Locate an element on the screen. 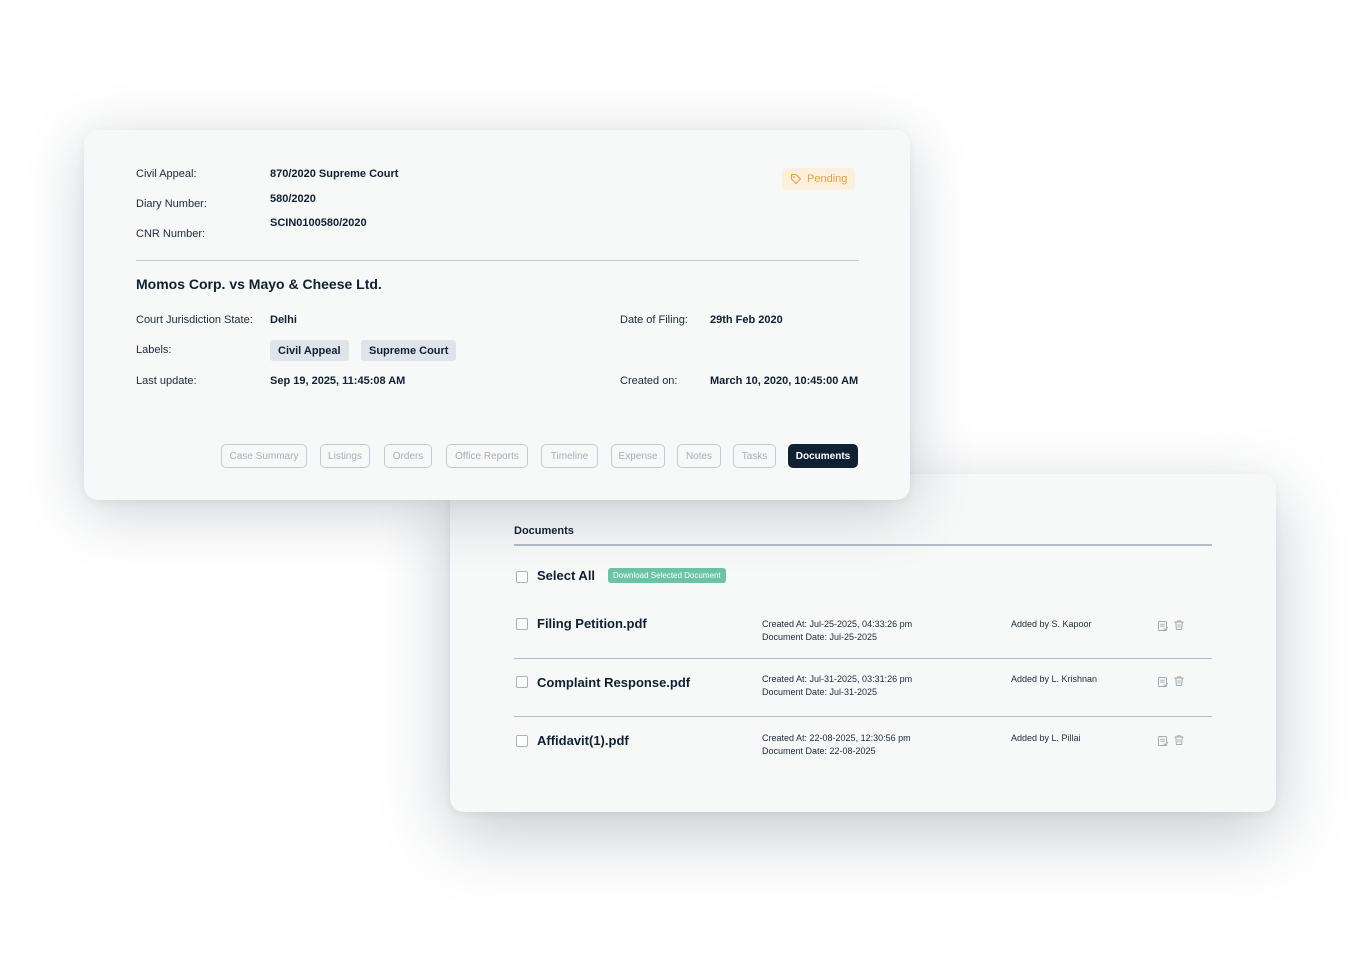 This screenshot has height=970, width=1360. tab-tasks: Tasks is located at coordinates (754, 456).